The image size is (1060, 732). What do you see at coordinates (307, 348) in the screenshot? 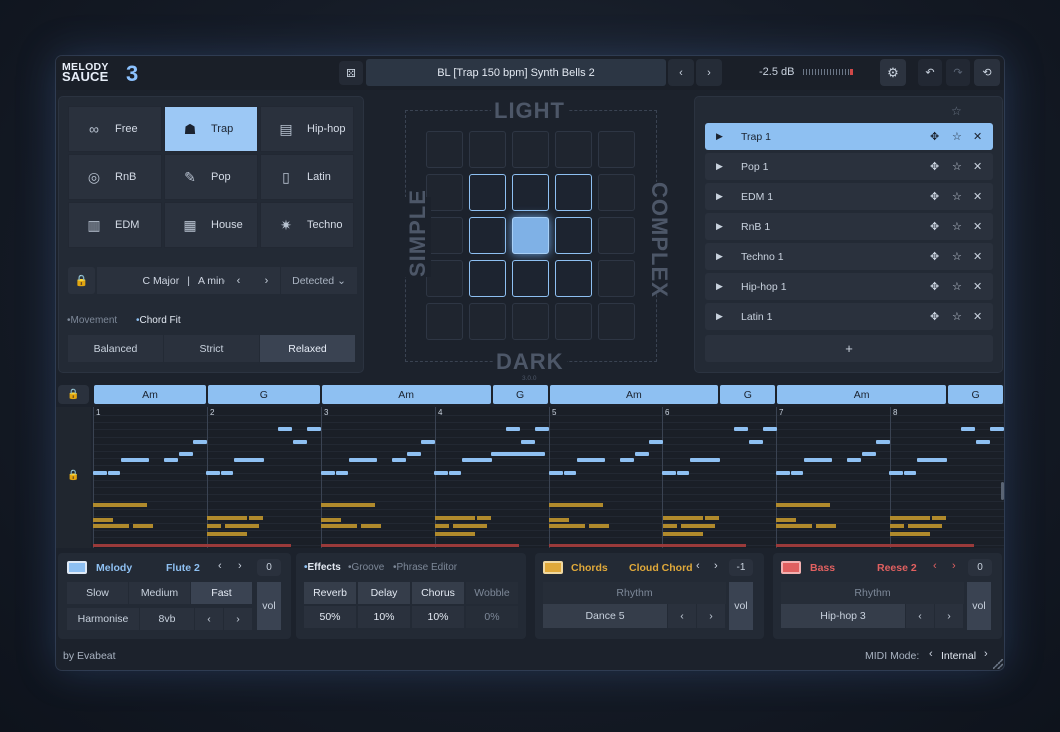
I see `fit-relaxed: Relaxed` at bounding box center [307, 348].